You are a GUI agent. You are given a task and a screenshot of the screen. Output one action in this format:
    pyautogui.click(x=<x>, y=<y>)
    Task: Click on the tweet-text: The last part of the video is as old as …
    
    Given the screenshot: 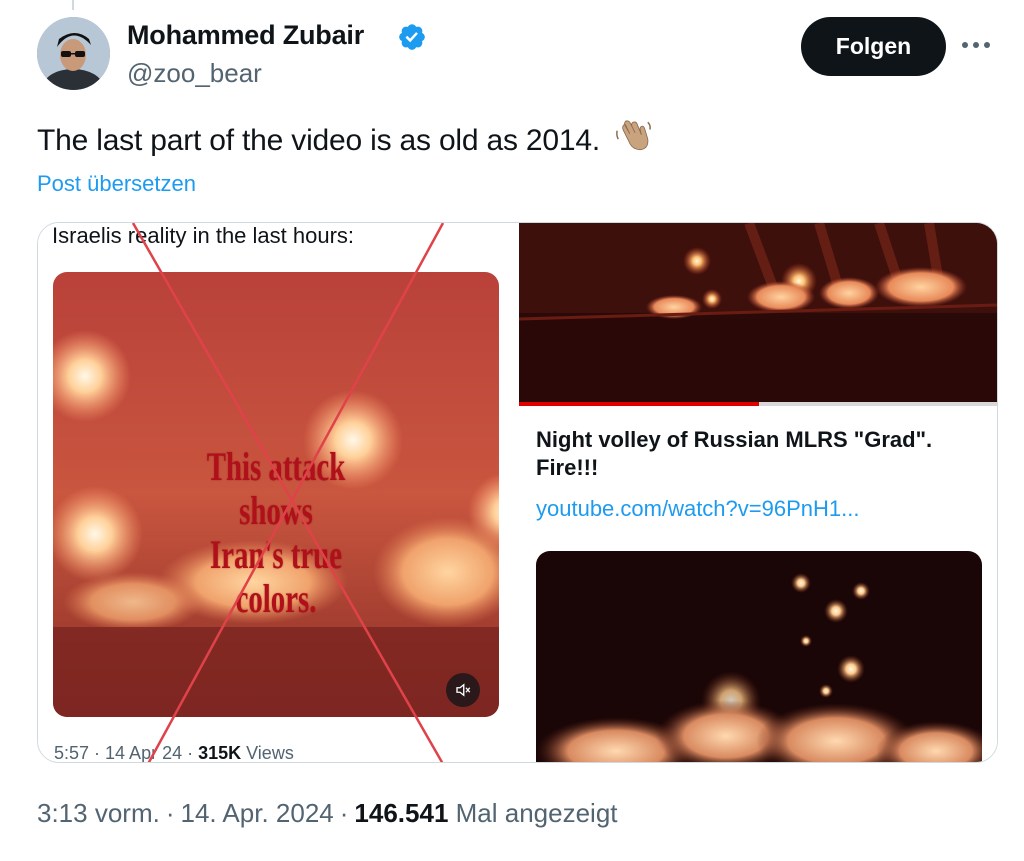 What is the action you would take?
    pyautogui.click(x=344, y=138)
    